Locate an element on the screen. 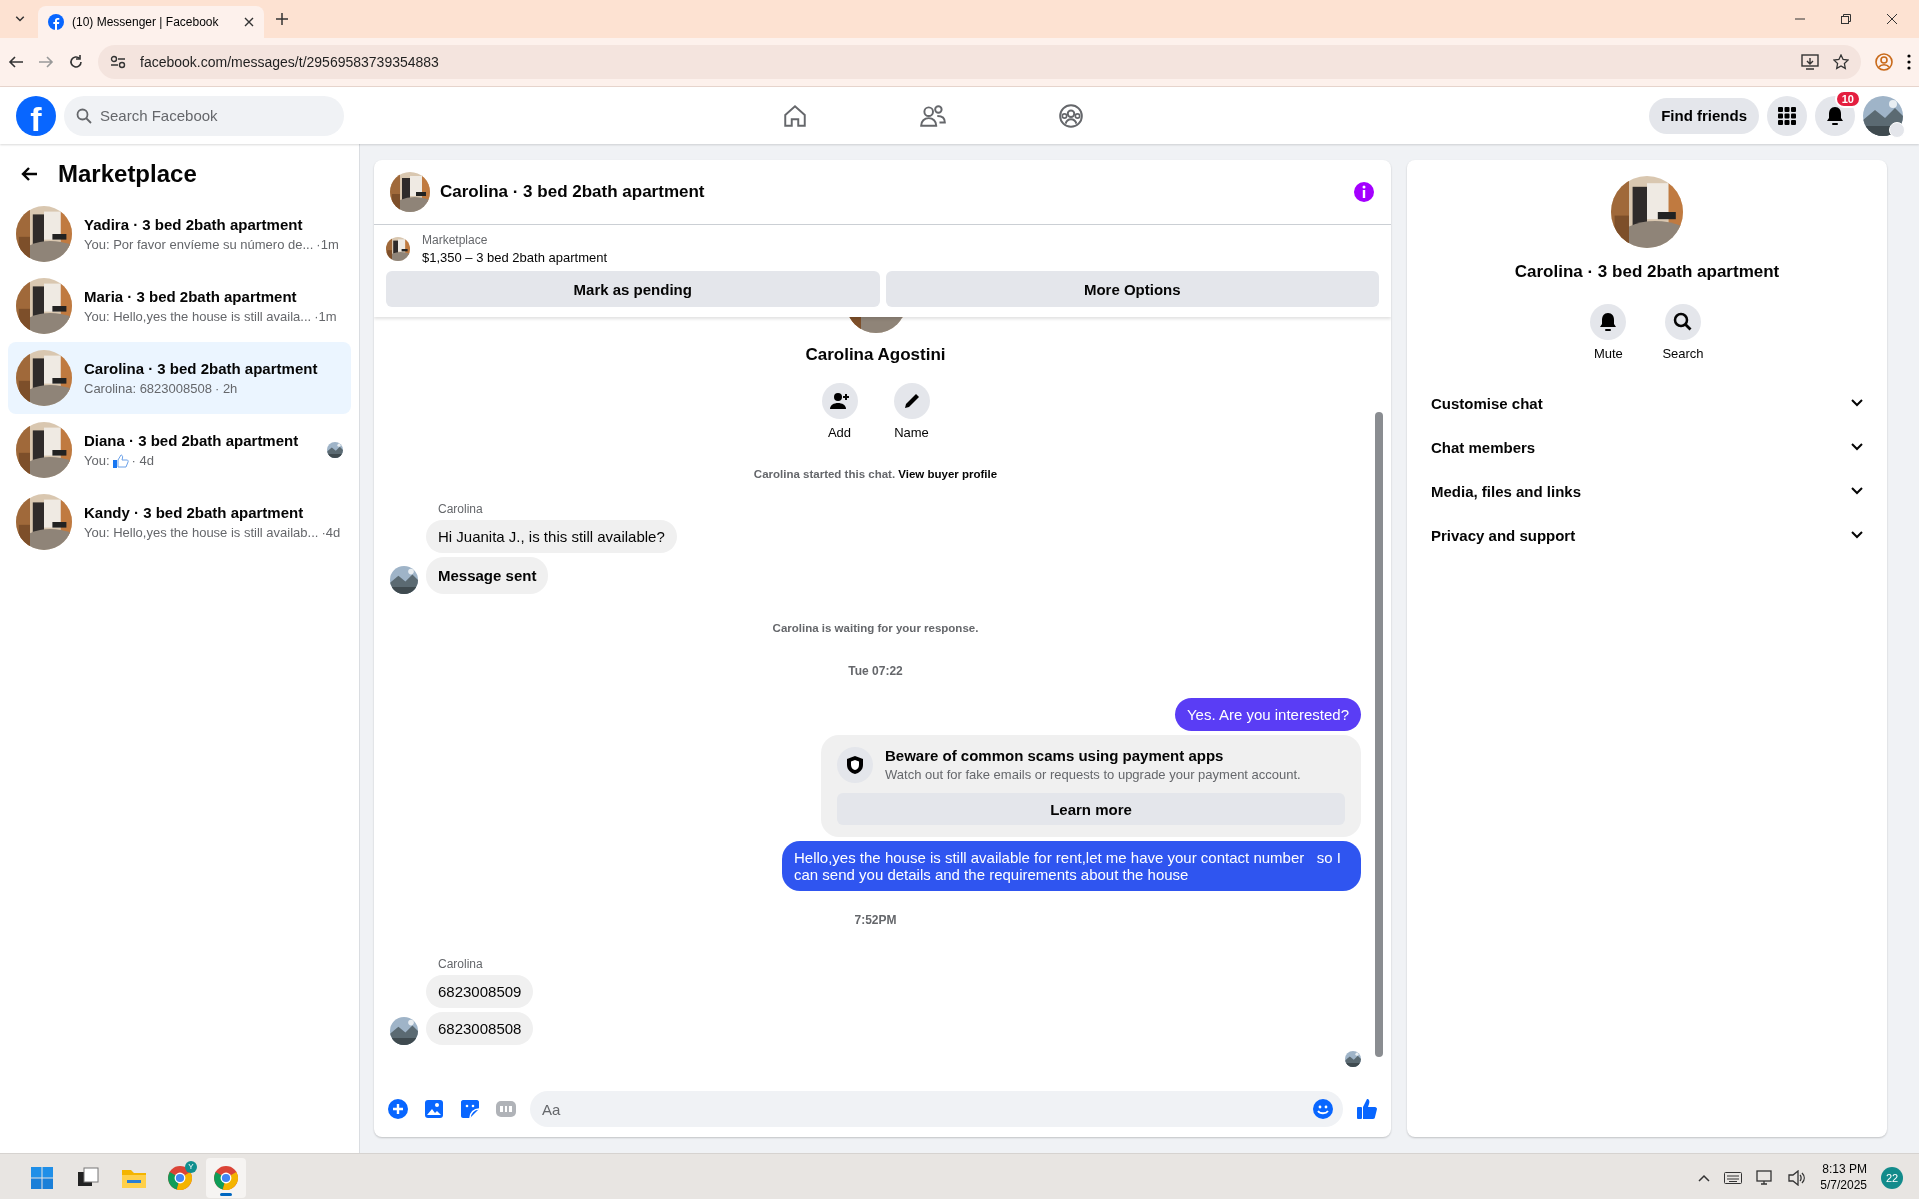  conversation-item: Kandy · 3 bed 2bath apartment You: Hello,yes the house is still availab... ·4d is located at coordinates (179, 522).